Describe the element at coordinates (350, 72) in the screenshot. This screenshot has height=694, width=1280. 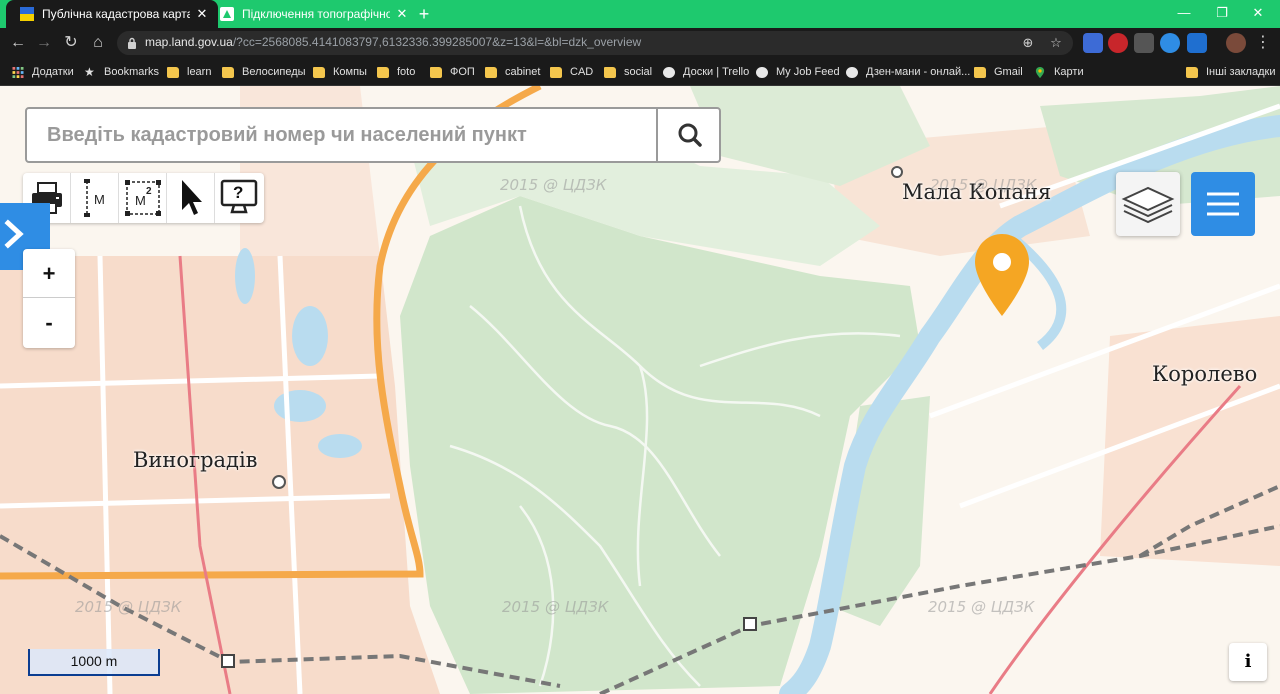
I see `bookmark-label: Компы` at that location.